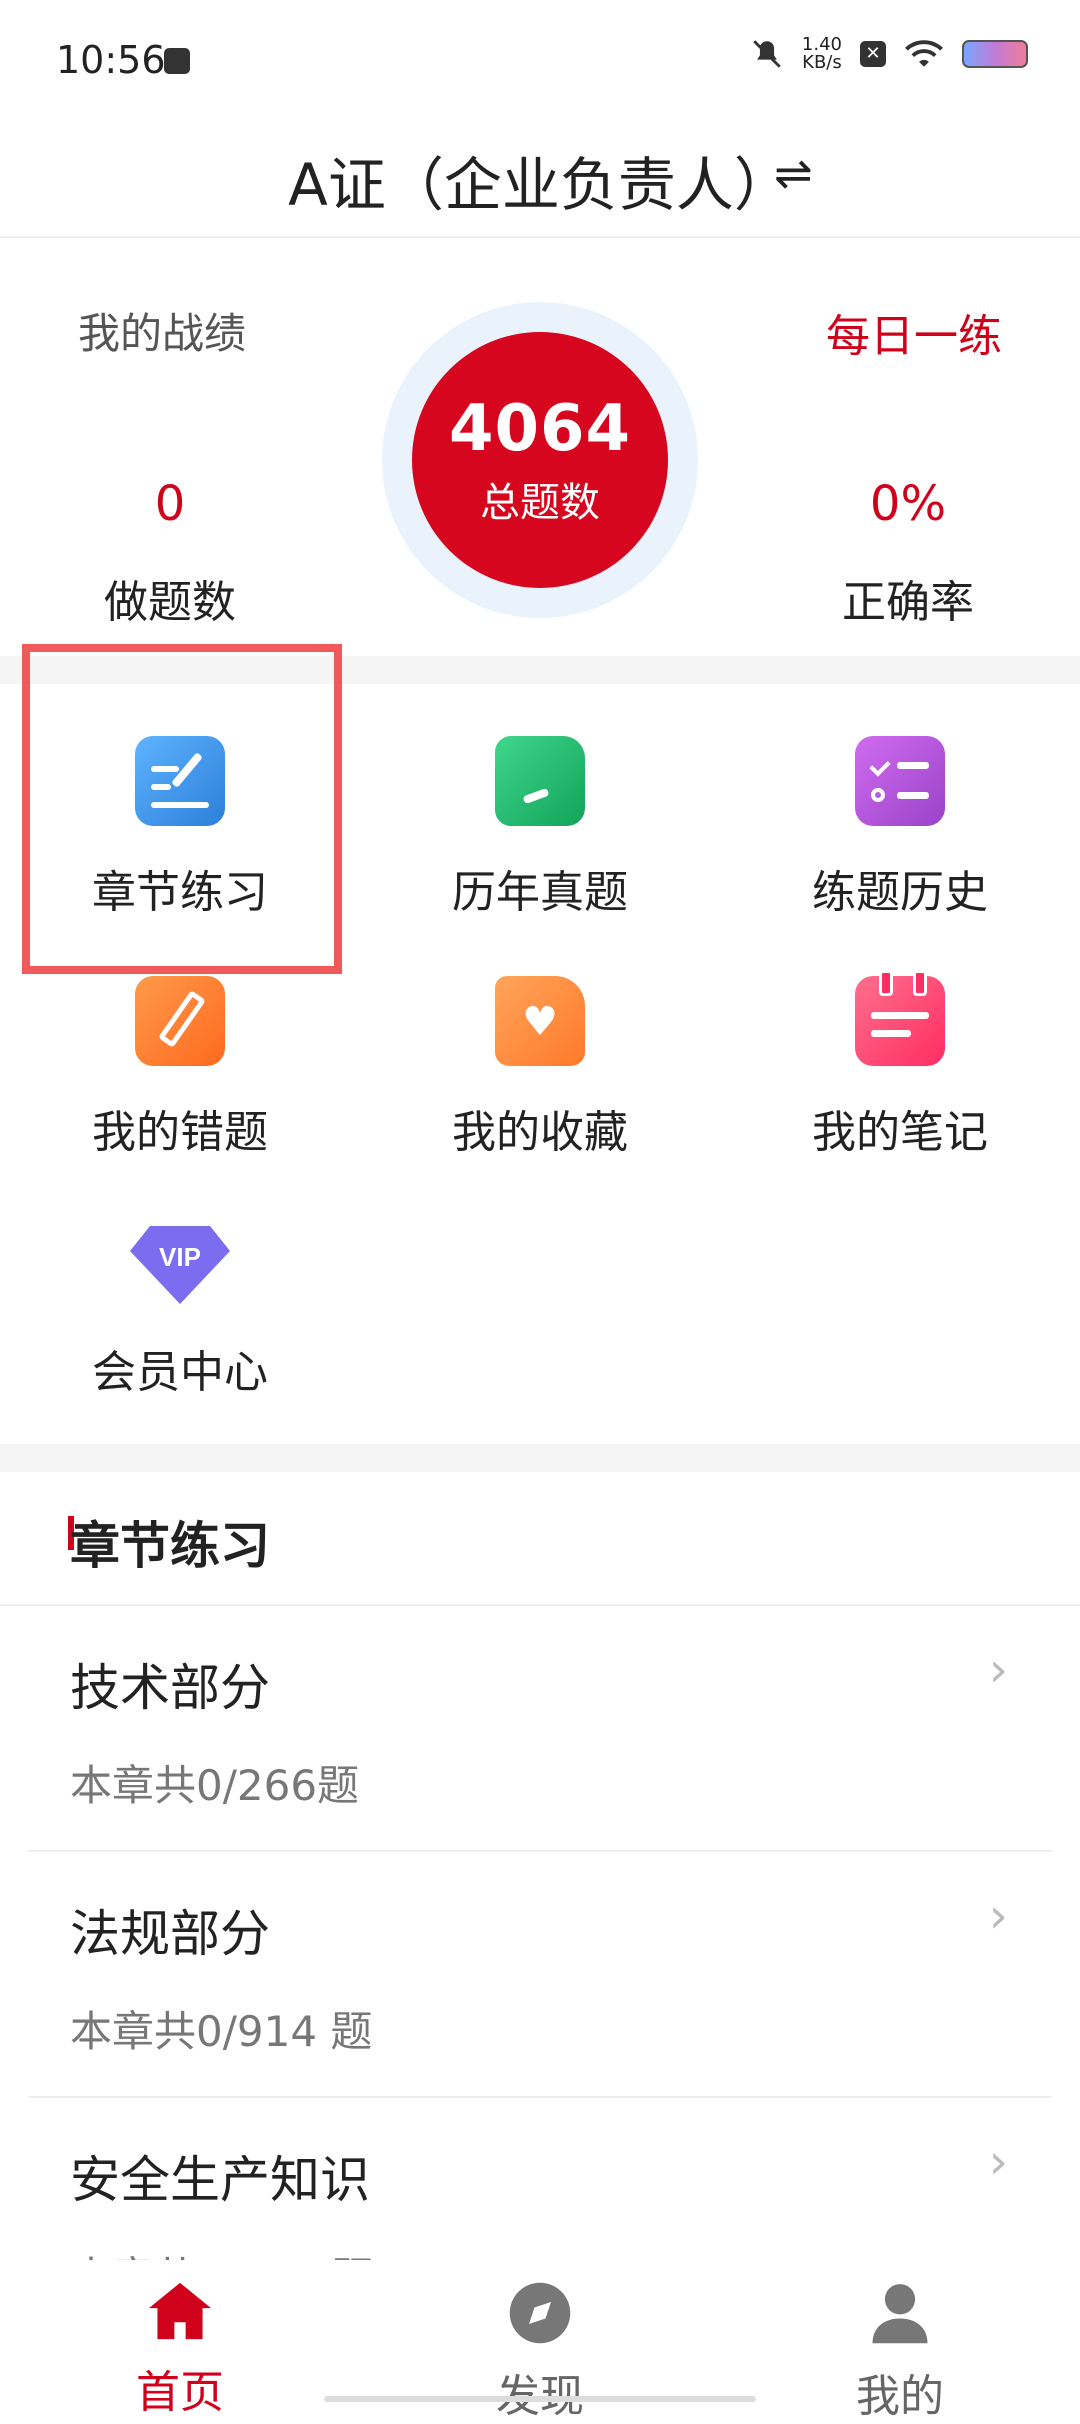  Describe the element at coordinates (220, 2180) in the screenshot. I see `chapter-title: 安全生产知识` at that location.